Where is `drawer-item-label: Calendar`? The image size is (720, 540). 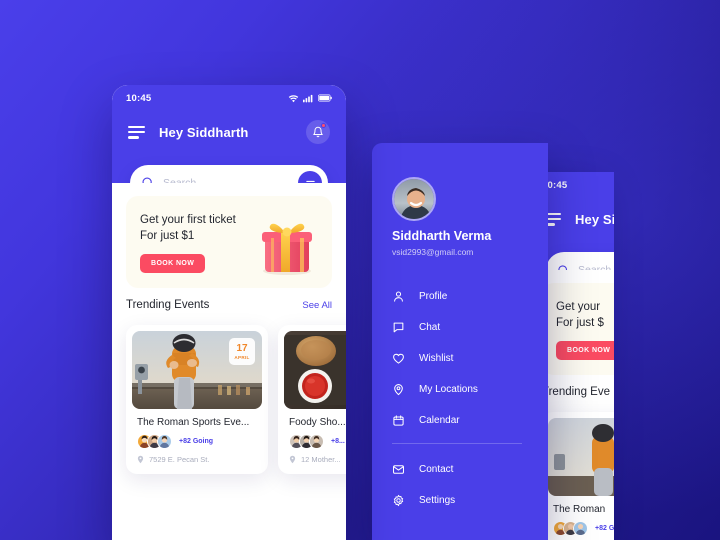
drawer-item-label: Calendar is located at coordinates (439, 420).